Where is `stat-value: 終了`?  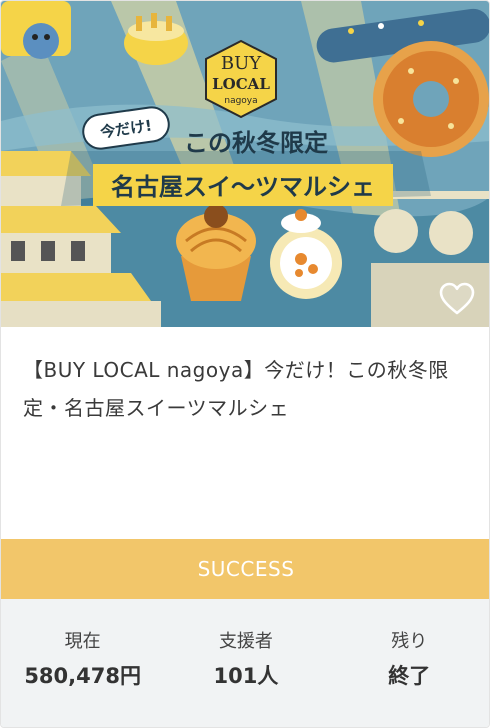 stat-value: 終了 is located at coordinates (409, 676).